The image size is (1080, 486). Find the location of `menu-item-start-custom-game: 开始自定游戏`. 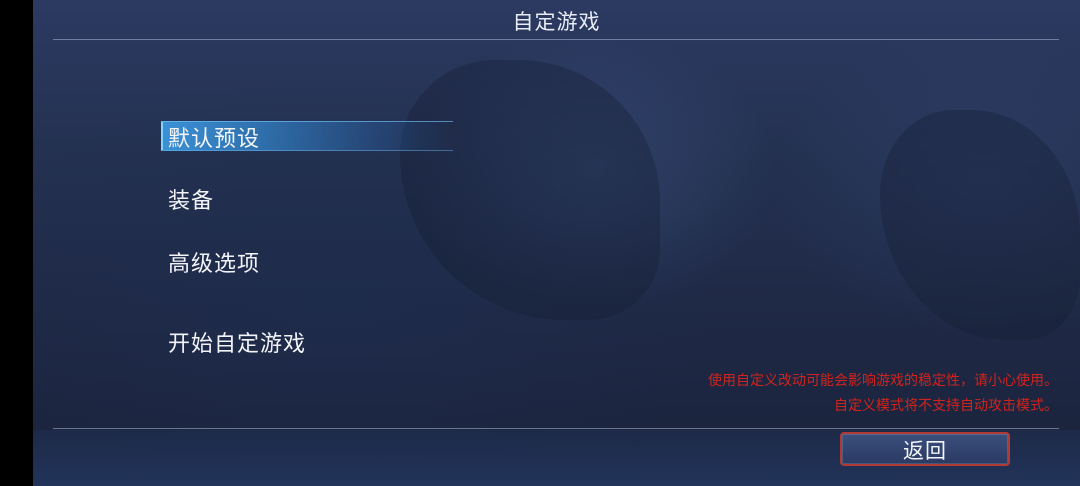

menu-item-start-custom-game: 开始自定游戏 is located at coordinates (237, 342).